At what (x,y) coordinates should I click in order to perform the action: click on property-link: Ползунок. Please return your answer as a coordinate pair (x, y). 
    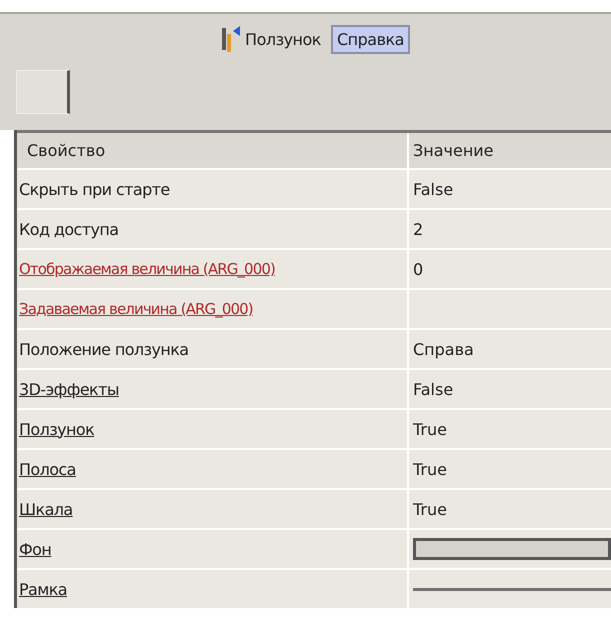
    Looking at the image, I should click on (56, 429).